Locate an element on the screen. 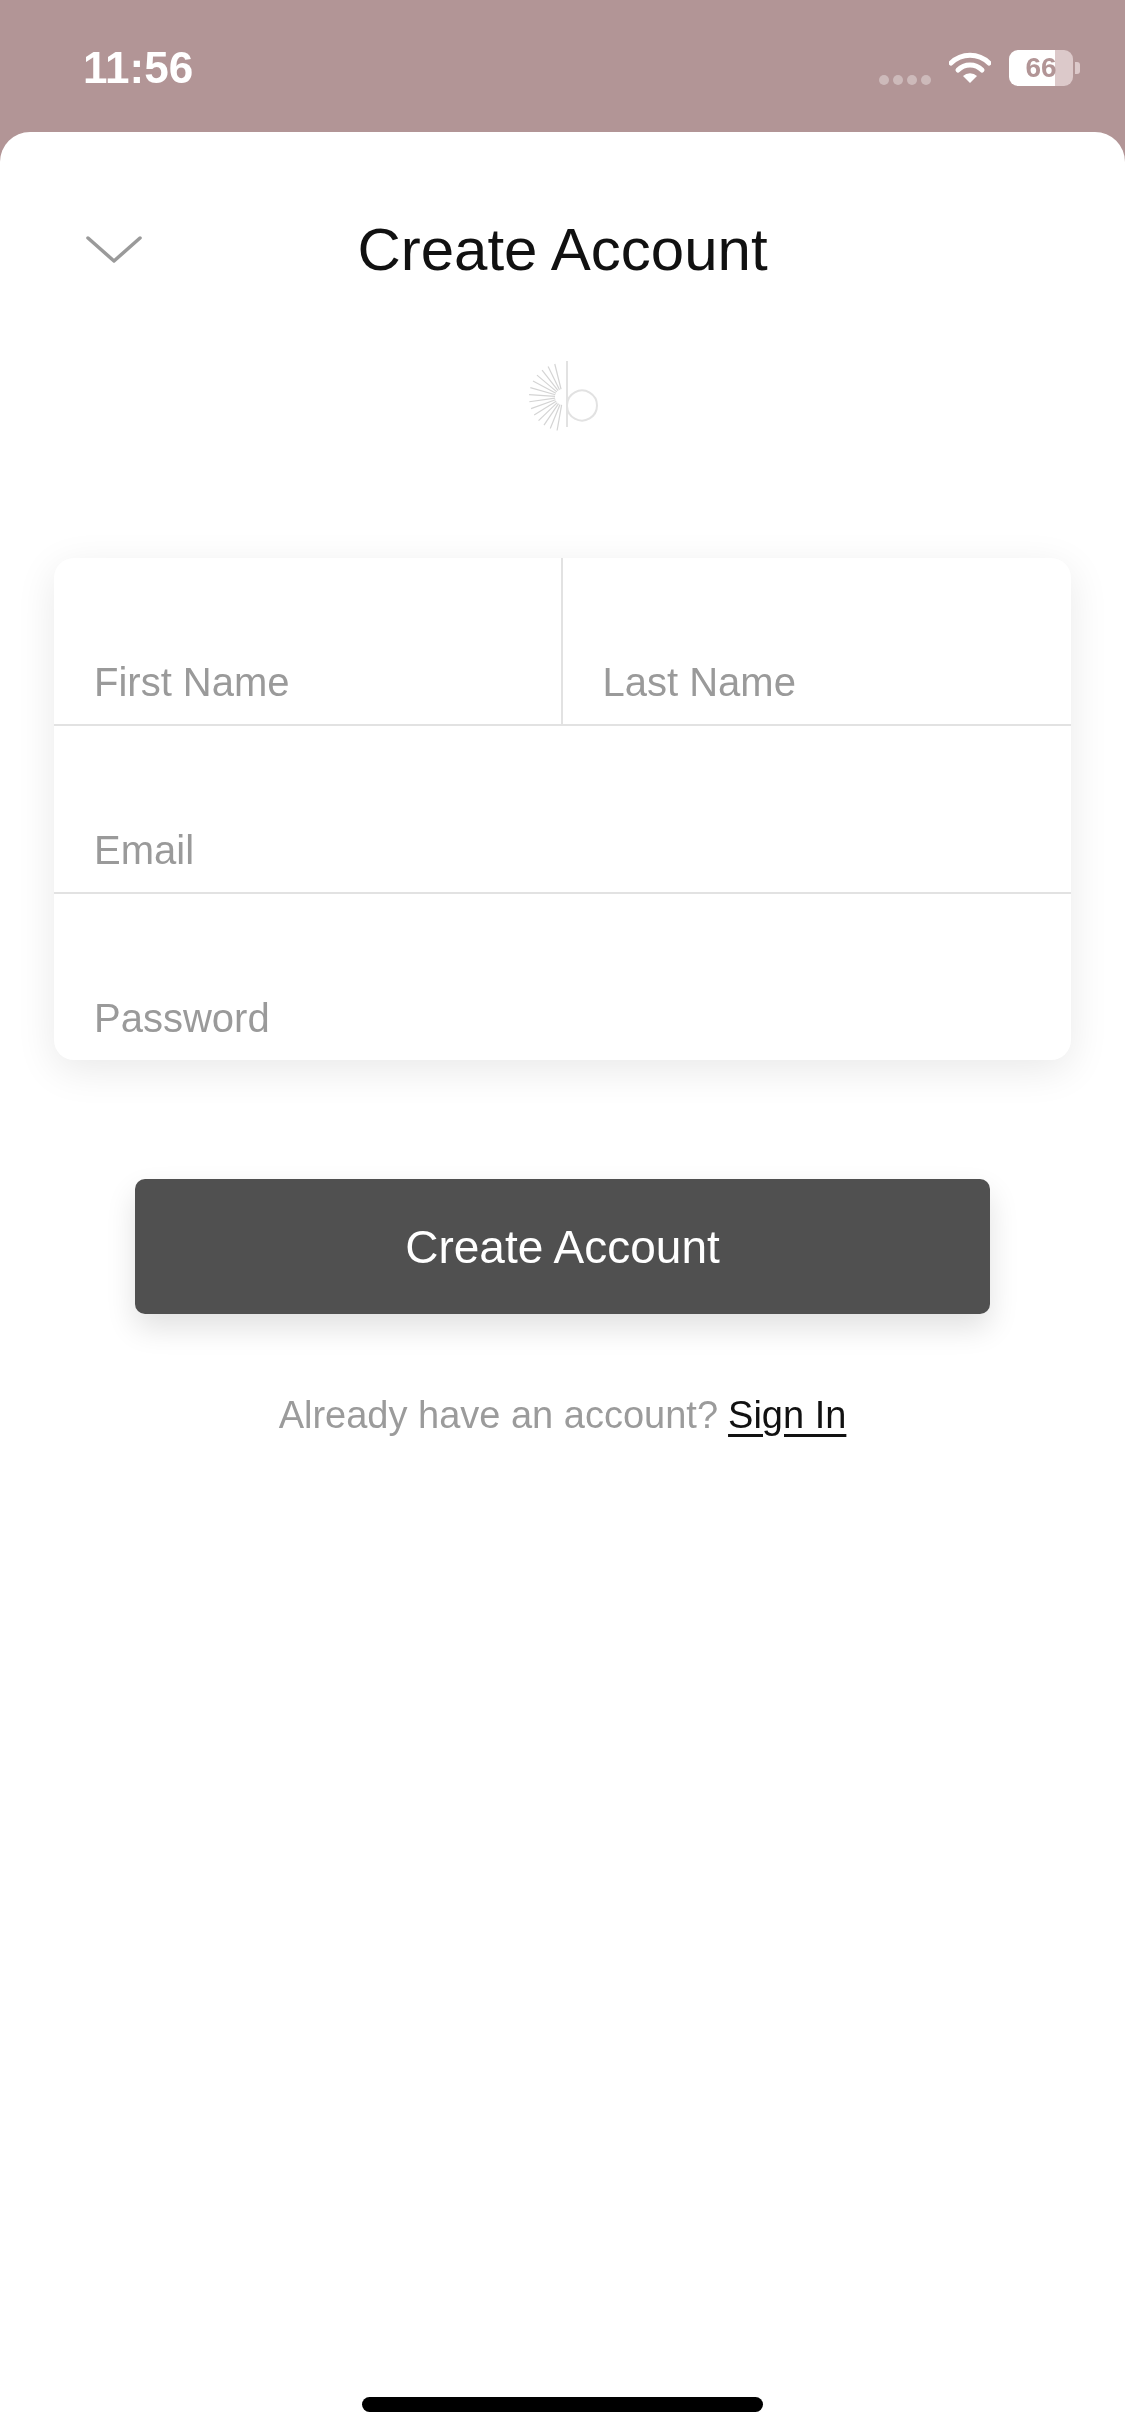 The height and width of the screenshot is (2436, 1125). chevron-down-icon is located at coordinates (114, 250).